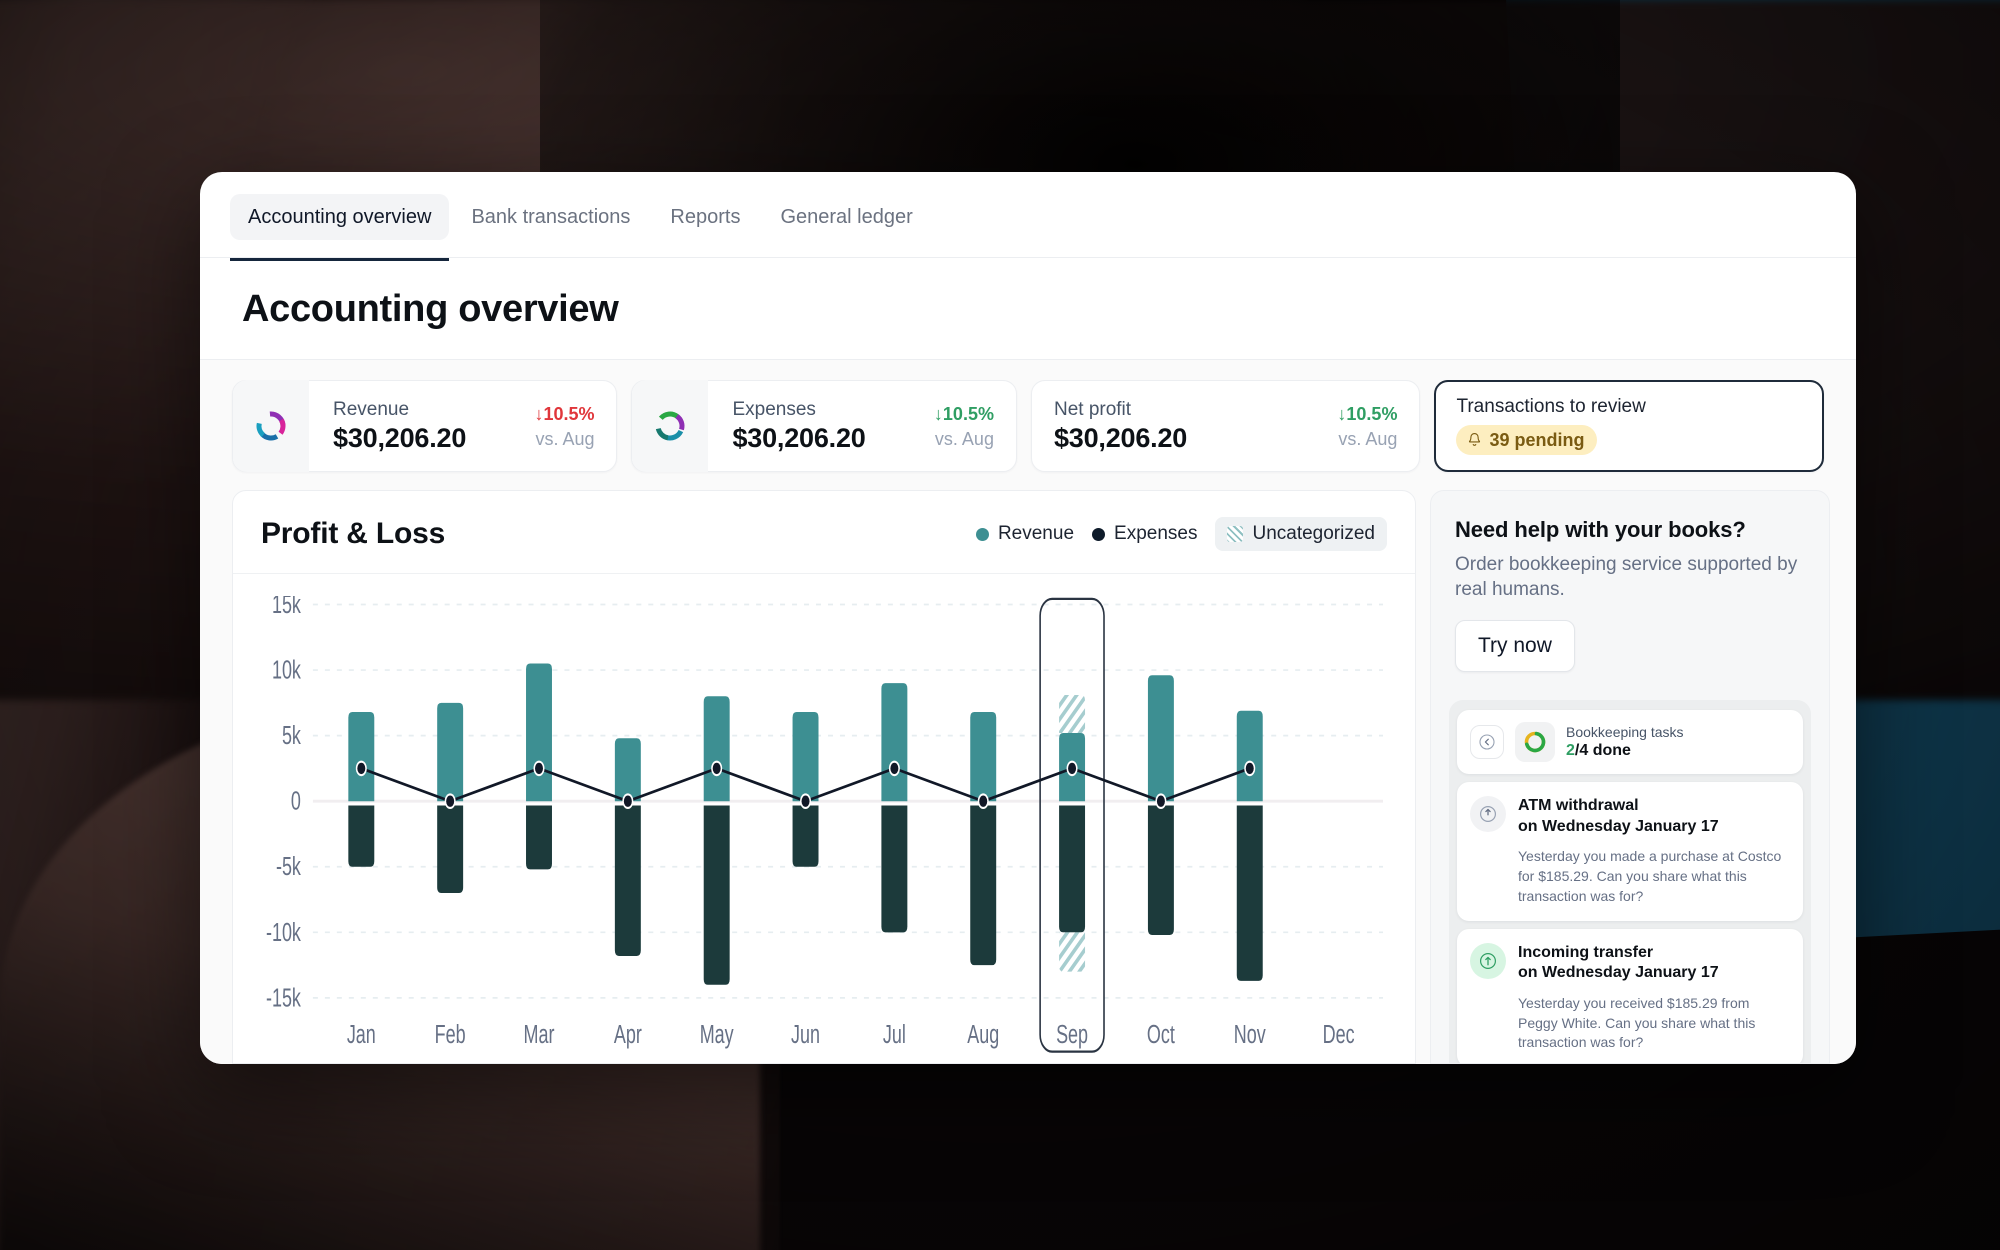  What do you see at coordinates (805, 1034) in the screenshot?
I see `svg-text: Jun` at bounding box center [805, 1034].